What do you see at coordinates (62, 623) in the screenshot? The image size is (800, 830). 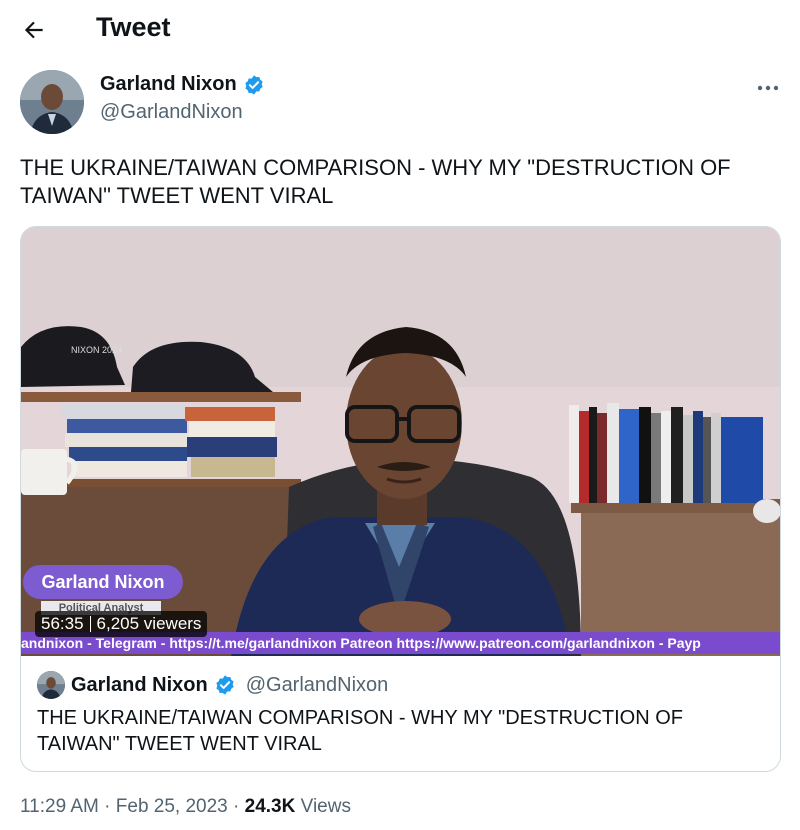 I see `video-duration: 56:35` at bounding box center [62, 623].